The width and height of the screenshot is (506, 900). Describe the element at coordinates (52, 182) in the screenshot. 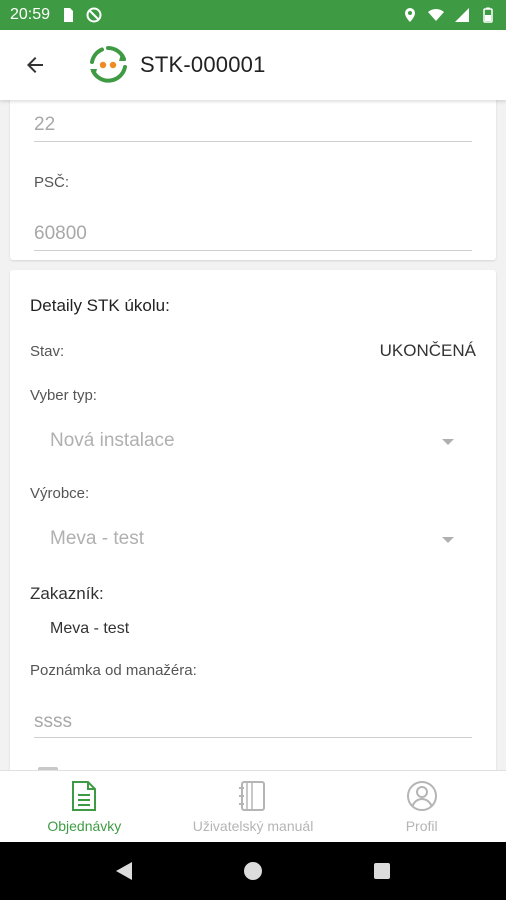

I see `psc-label: PSČ:` at that location.